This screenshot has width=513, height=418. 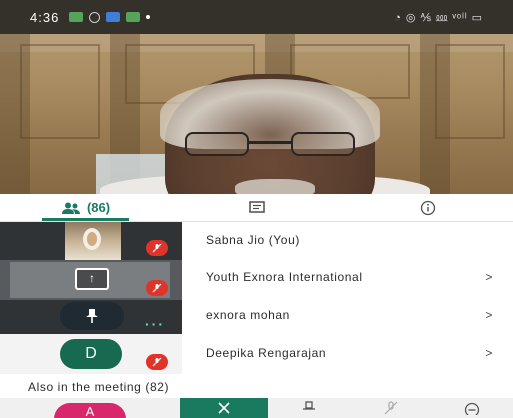 I want to click on more-notifications-dot, so click(x=148, y=17).